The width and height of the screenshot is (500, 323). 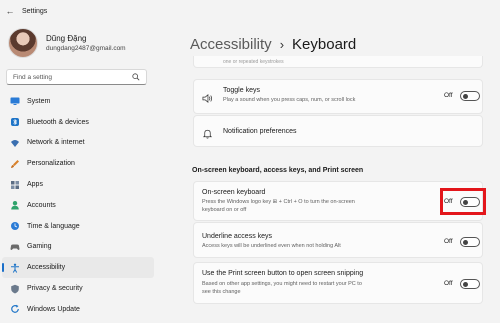 I want to click on apps-icon, so click(x=15, y=185).